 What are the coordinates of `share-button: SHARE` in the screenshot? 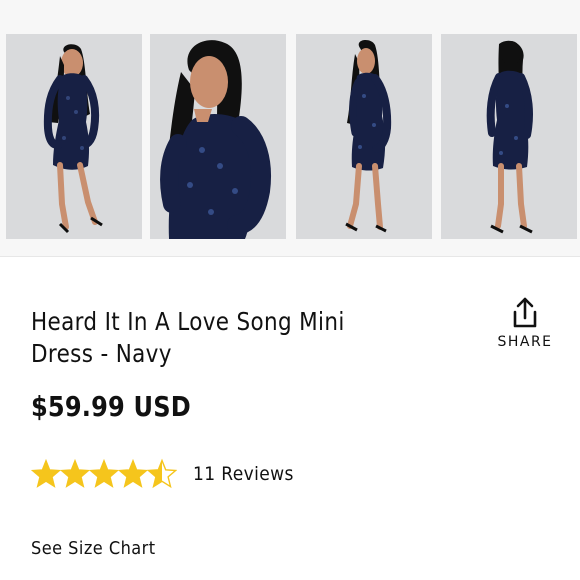 It's located at (525, 327).